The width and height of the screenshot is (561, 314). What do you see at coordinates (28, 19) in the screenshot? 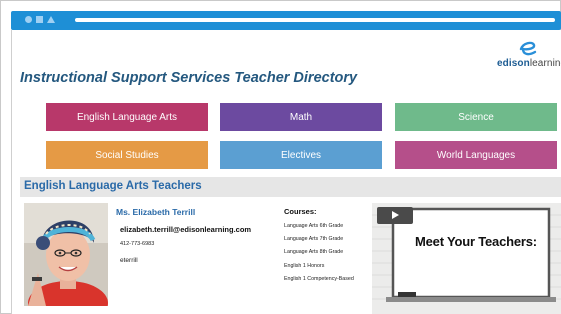
I see `window-close-icon` at bounding box center [28, 19].